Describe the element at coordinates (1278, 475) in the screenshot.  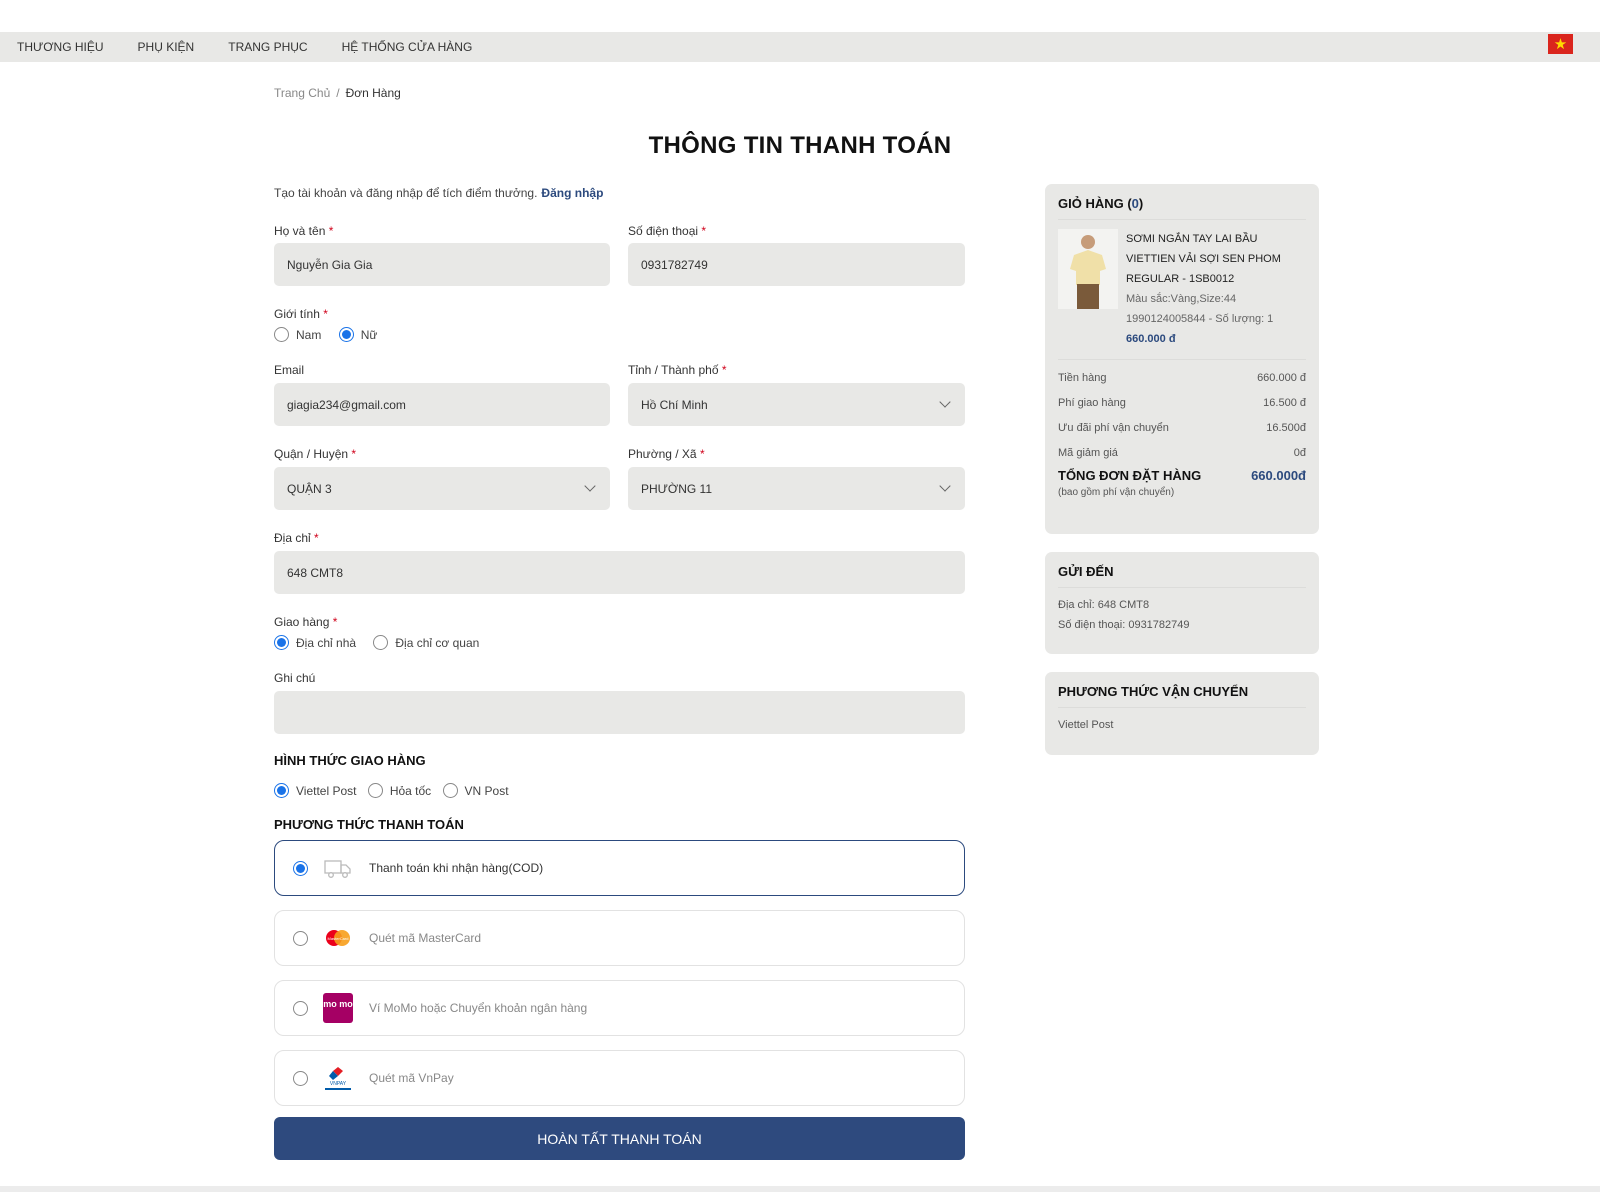
I see `order-total-value: 660.000đ` at that location.